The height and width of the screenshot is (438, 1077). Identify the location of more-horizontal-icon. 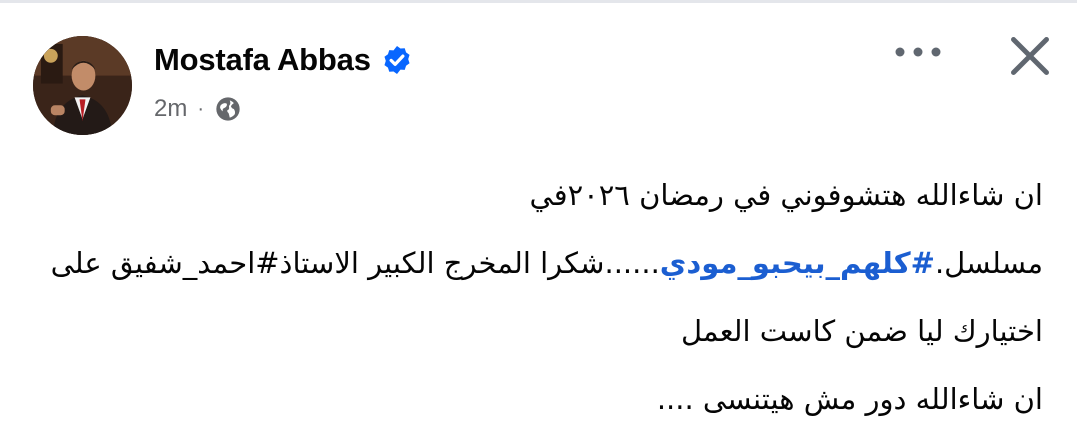
(918, 52).